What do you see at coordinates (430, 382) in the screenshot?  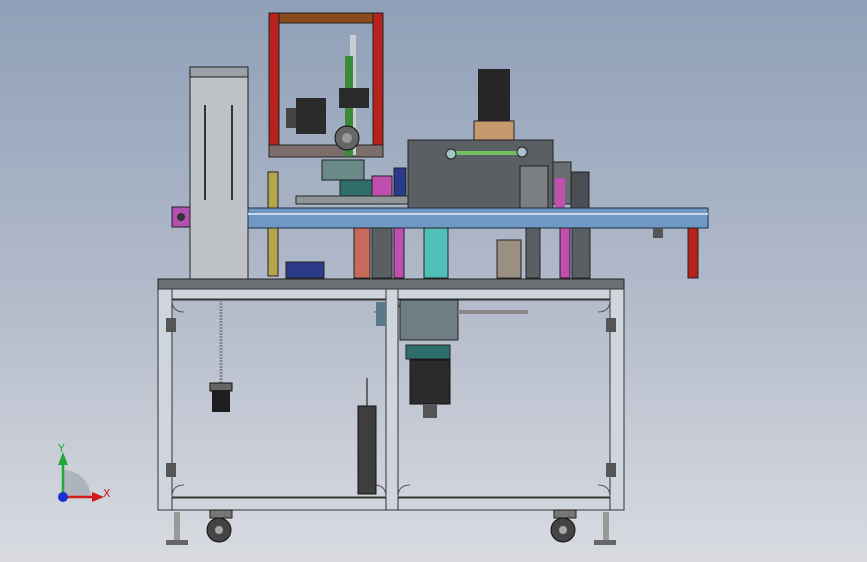 I see `servo-motor` at bounding box center [430, 382].